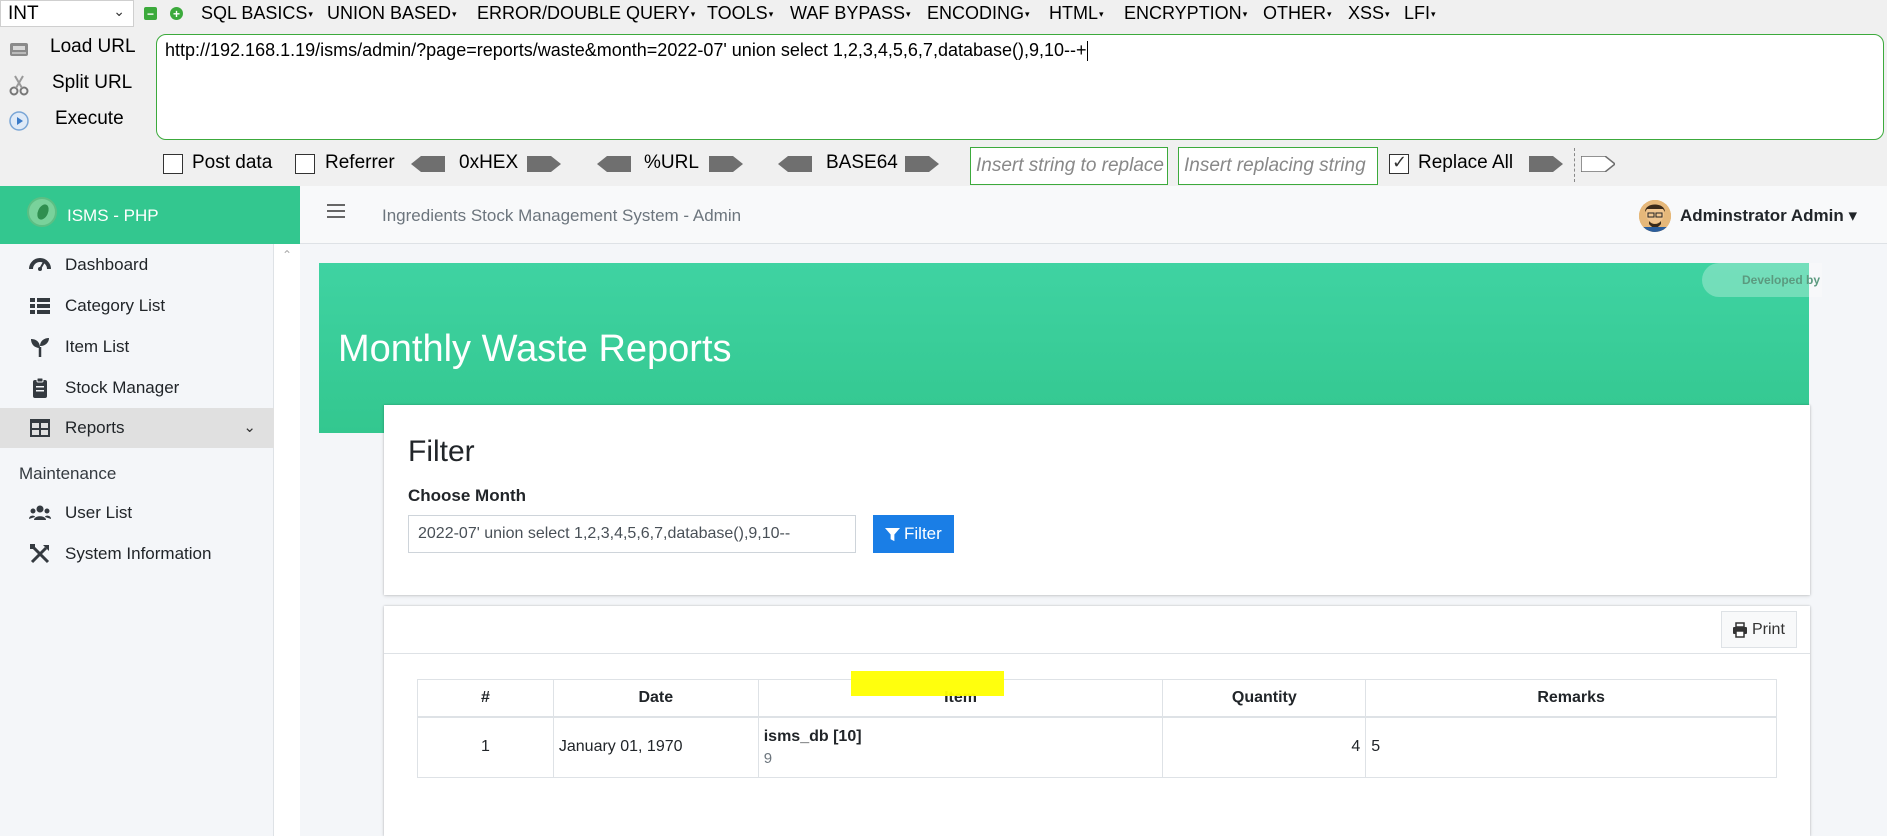  I want to click on menu-tools: TOOLS▾, so click(740, 13).